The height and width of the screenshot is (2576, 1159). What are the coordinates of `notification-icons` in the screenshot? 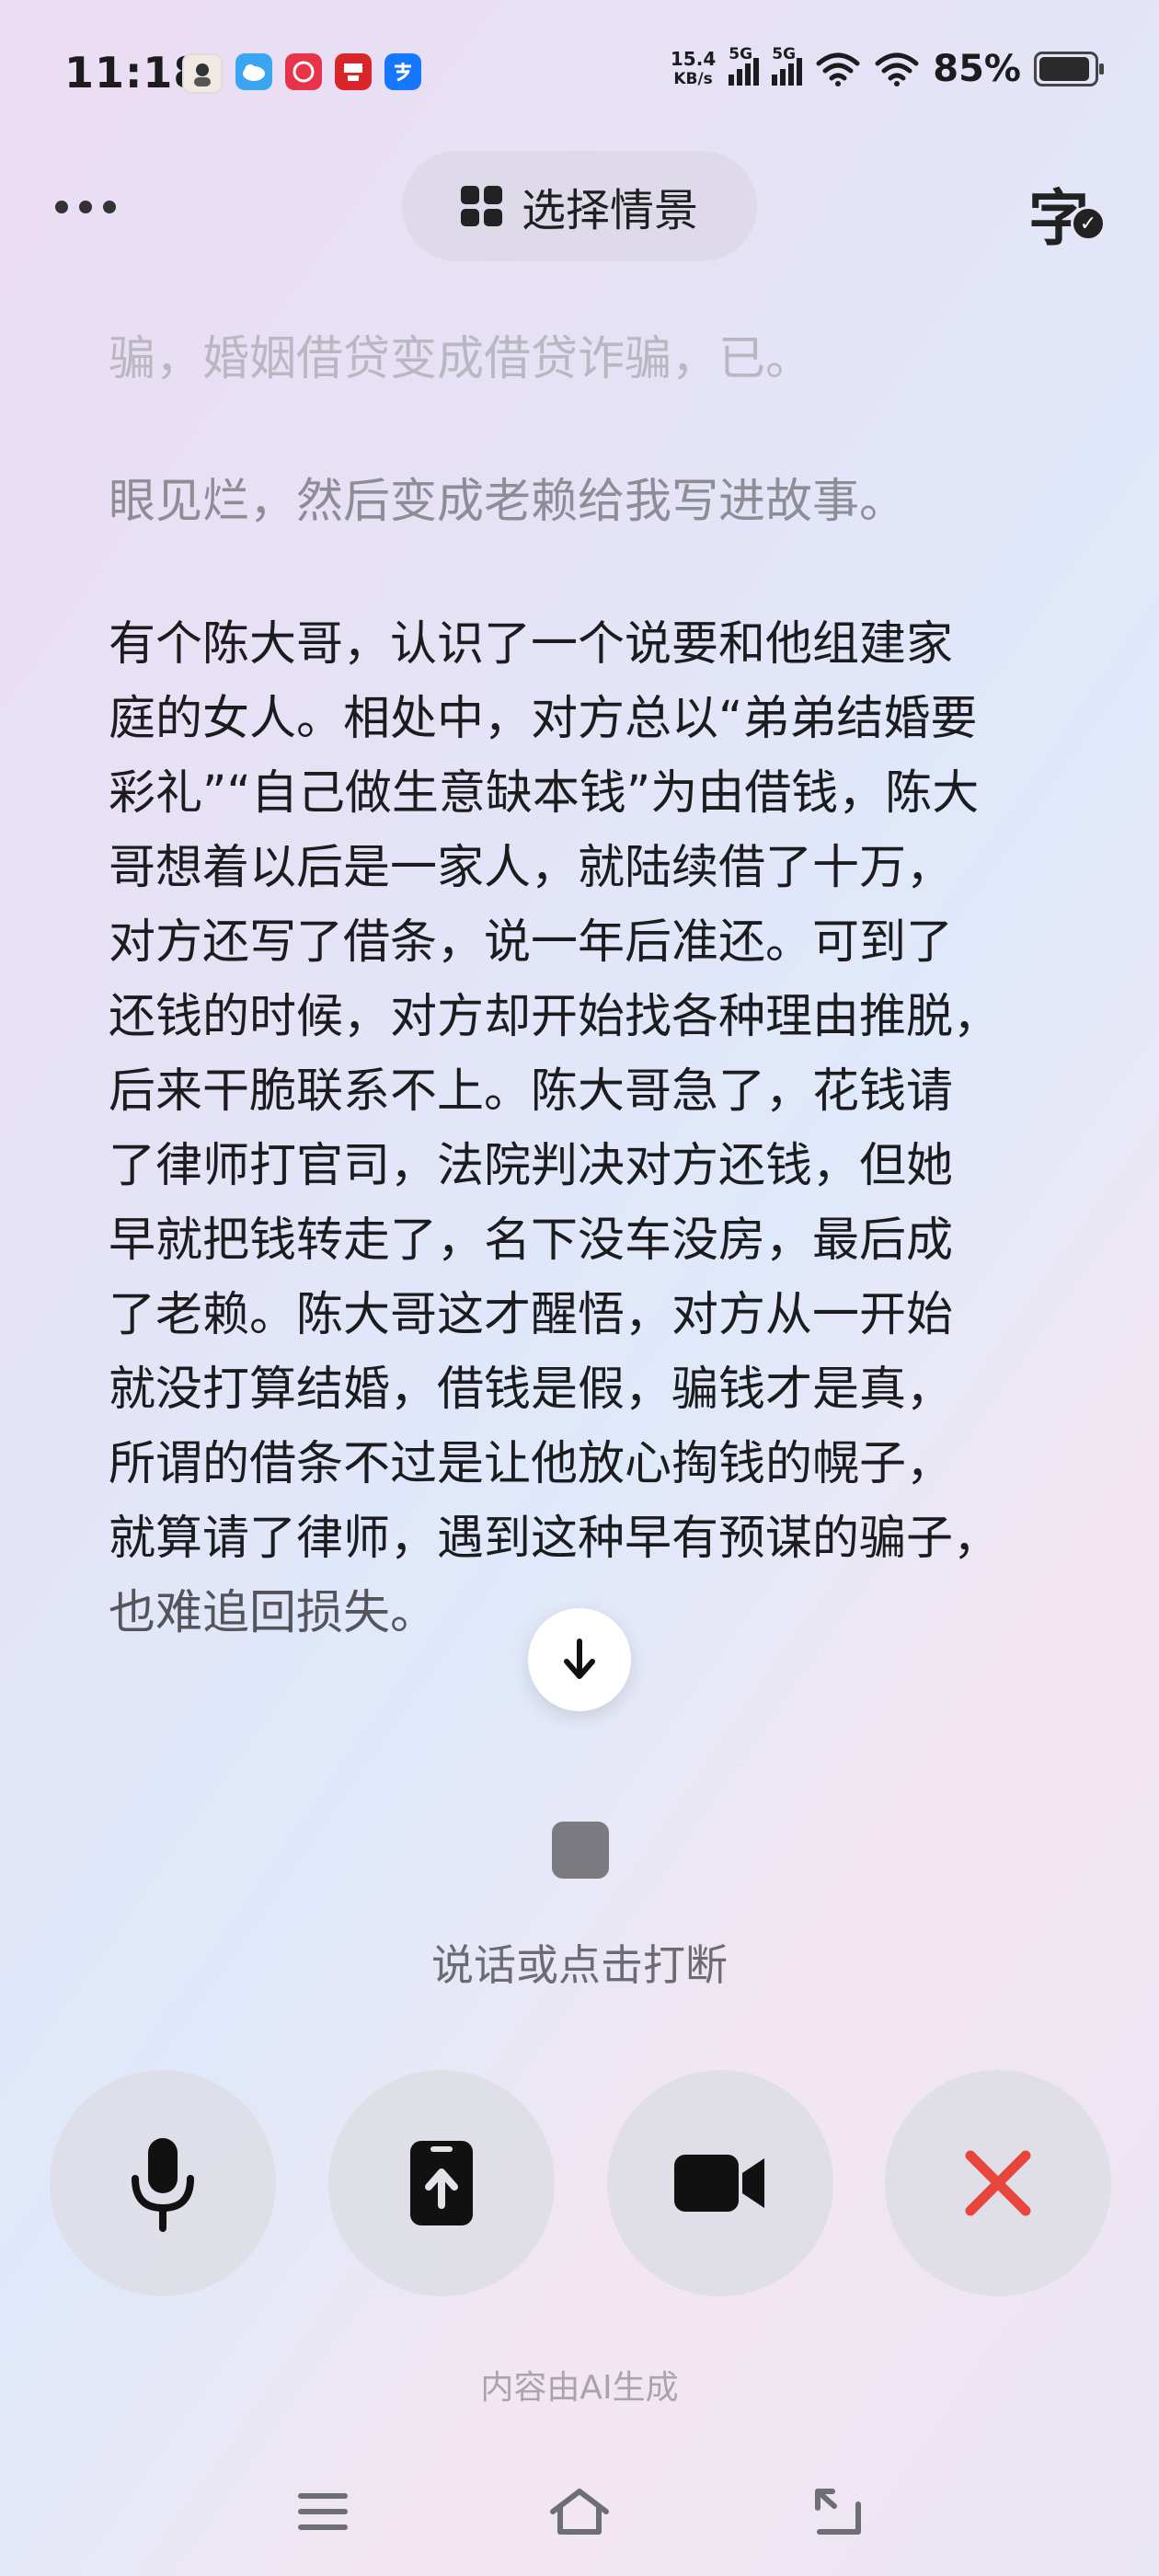 It's located at (301, 73).